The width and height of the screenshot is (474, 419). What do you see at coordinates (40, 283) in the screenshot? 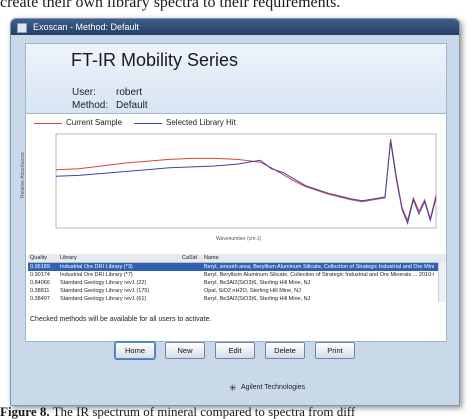
I see `table-cell: 0.84066` at bounding box center [40, 283].